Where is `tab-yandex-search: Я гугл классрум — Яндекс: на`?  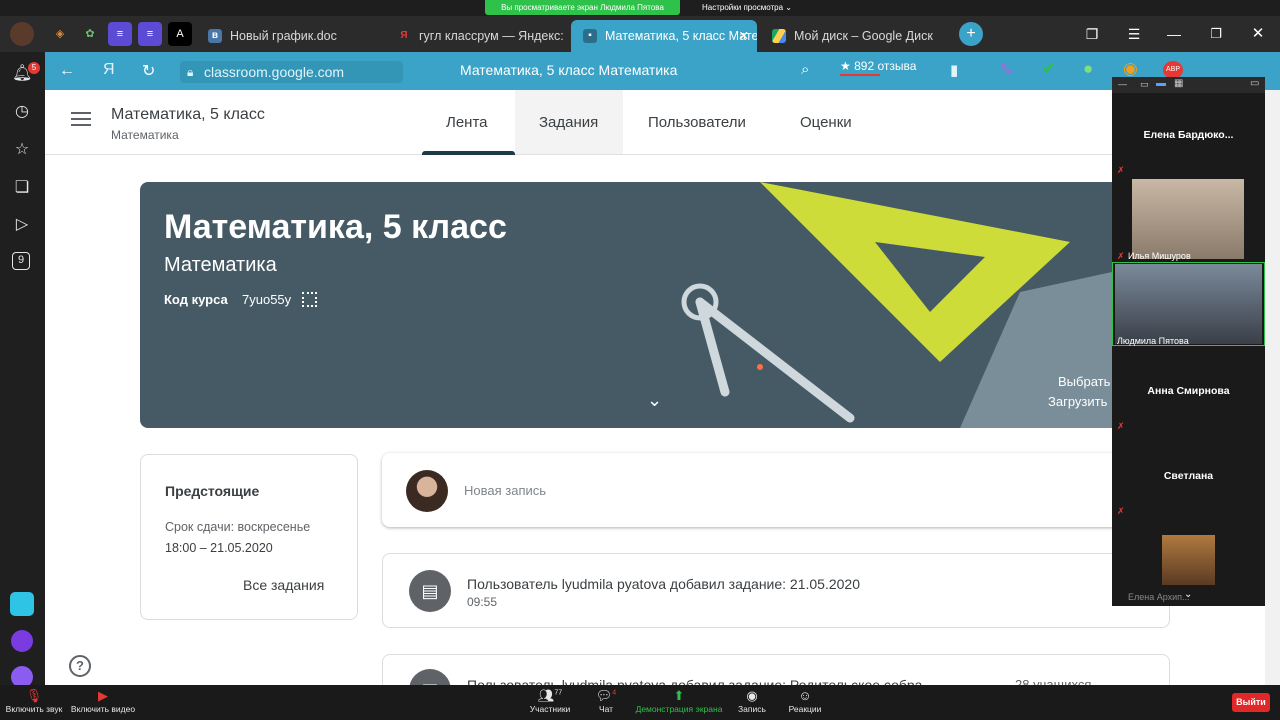 tab-yandex-search: Я гугл классрум — Яндекс: на is located at coordinates (476, 36).